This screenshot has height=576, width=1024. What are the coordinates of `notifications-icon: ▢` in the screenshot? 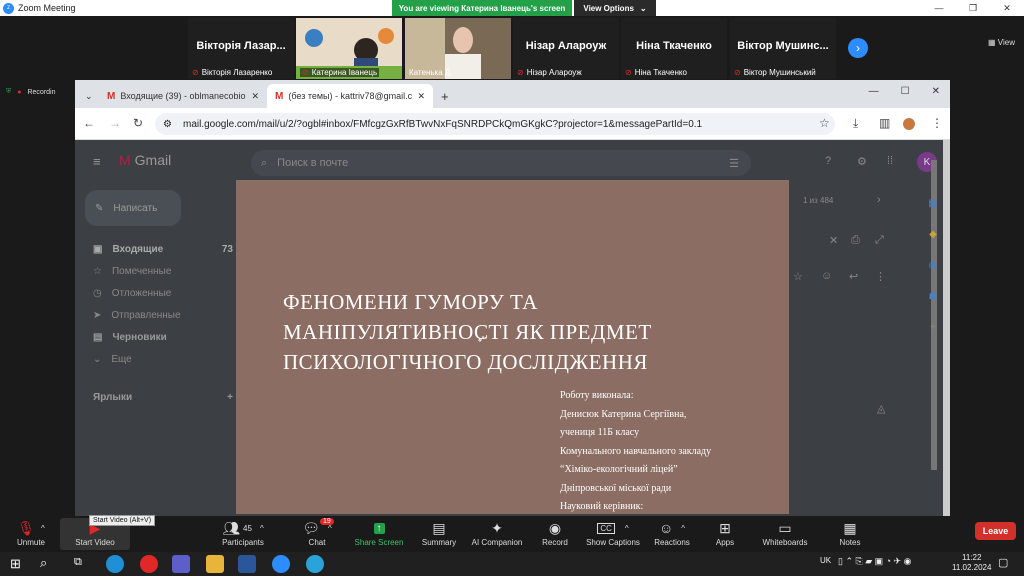 It's located at (1003, 562).